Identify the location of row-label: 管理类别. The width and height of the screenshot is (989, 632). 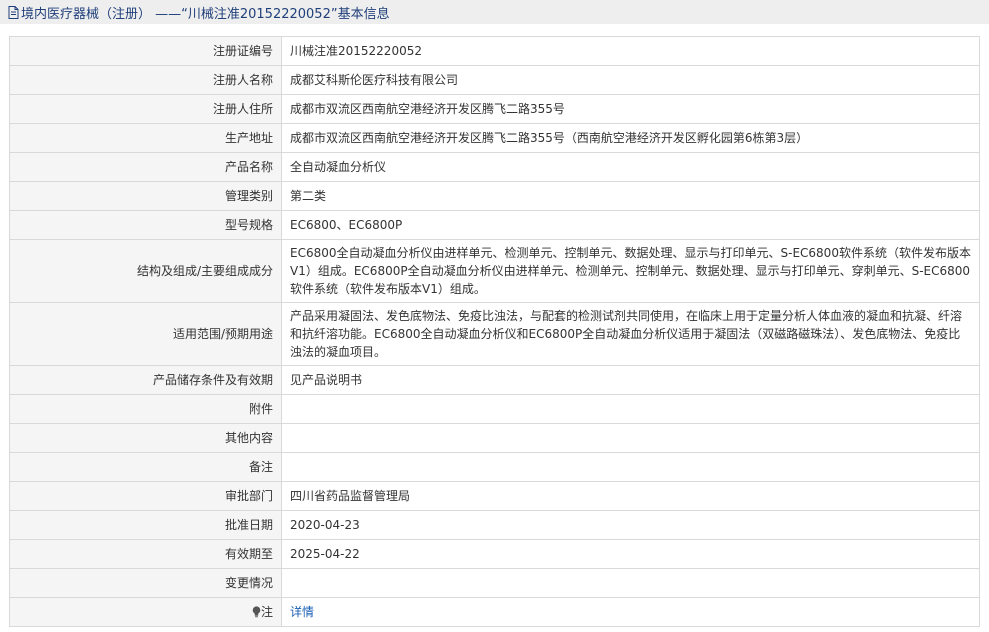
(146, 196).